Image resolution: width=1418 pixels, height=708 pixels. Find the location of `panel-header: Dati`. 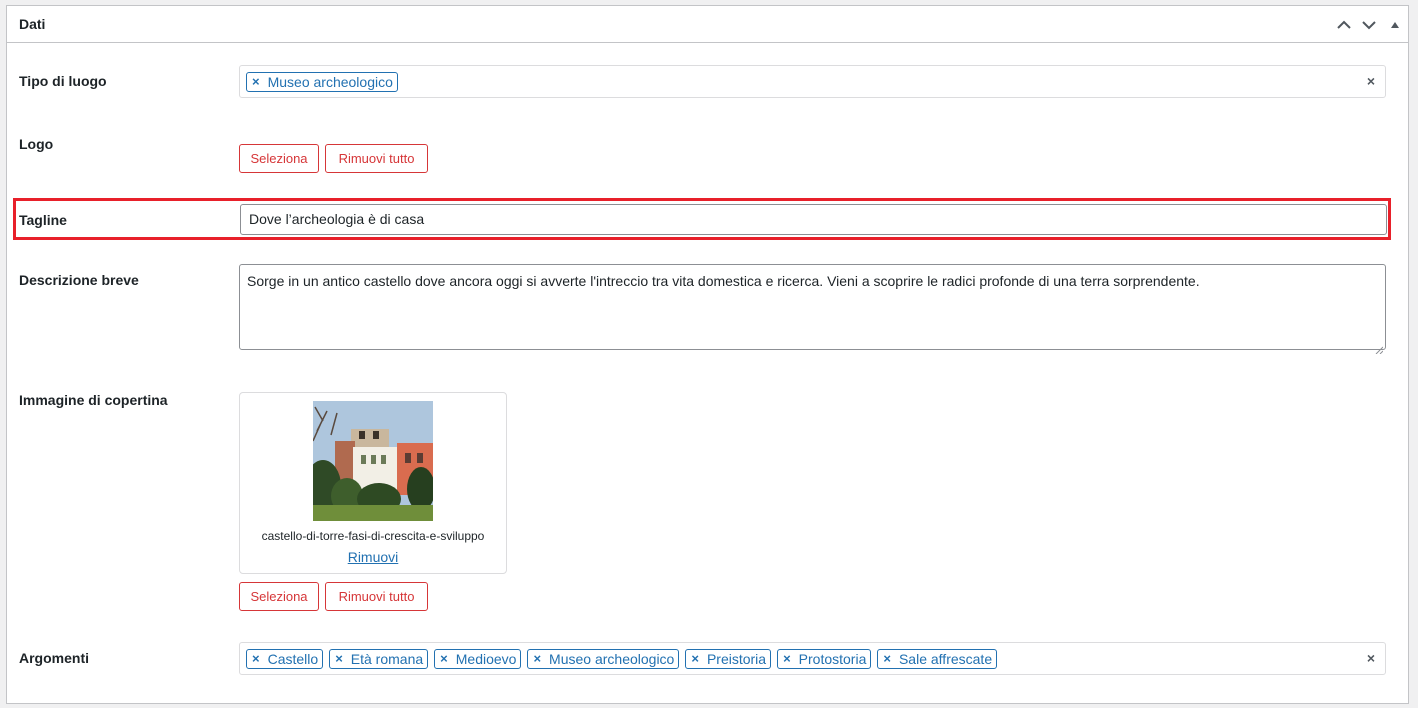

panel-header: Dati is located at coordinates (707, 24).